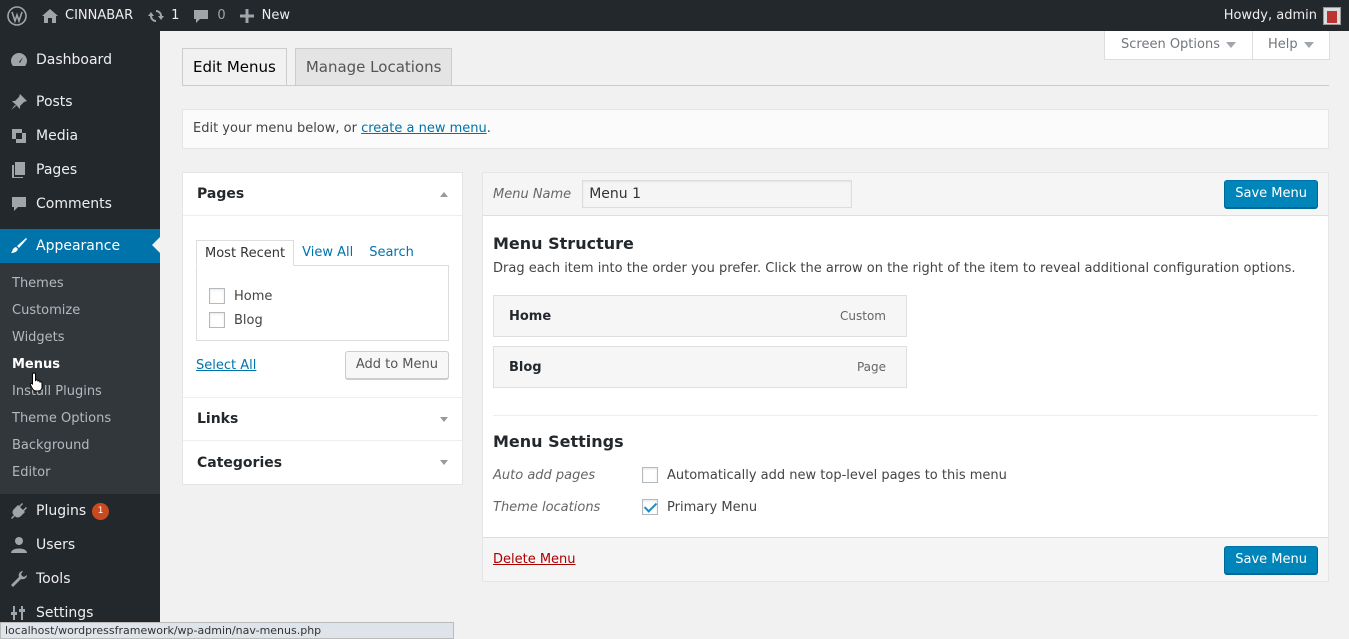  What do you see at coordinates (80, 545) in the screenshot?
I see `sidebar-item-users: Users` at bounding box center [80, 545].